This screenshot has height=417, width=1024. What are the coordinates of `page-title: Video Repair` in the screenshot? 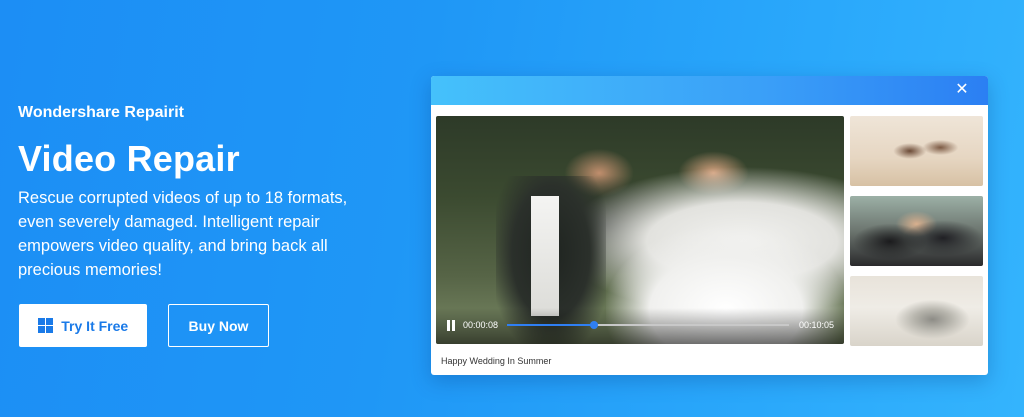 It's located at (129, 158).